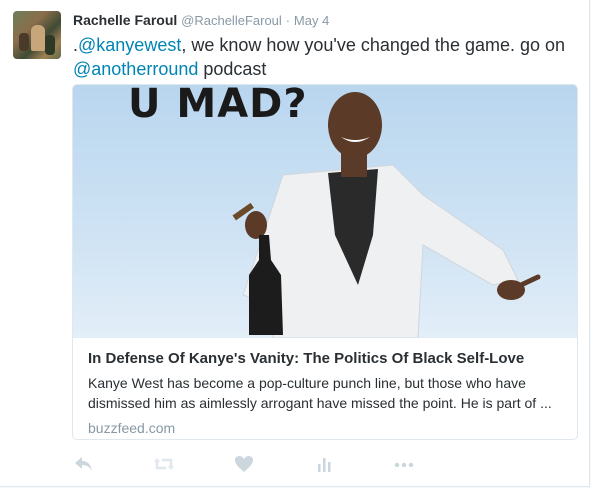 The width and height of the screenshot is (591, 488). What do you see at coordinates (311, 20) in the screenshot?
I see `tweet-date: May 4` at bounding box center [311, 20].